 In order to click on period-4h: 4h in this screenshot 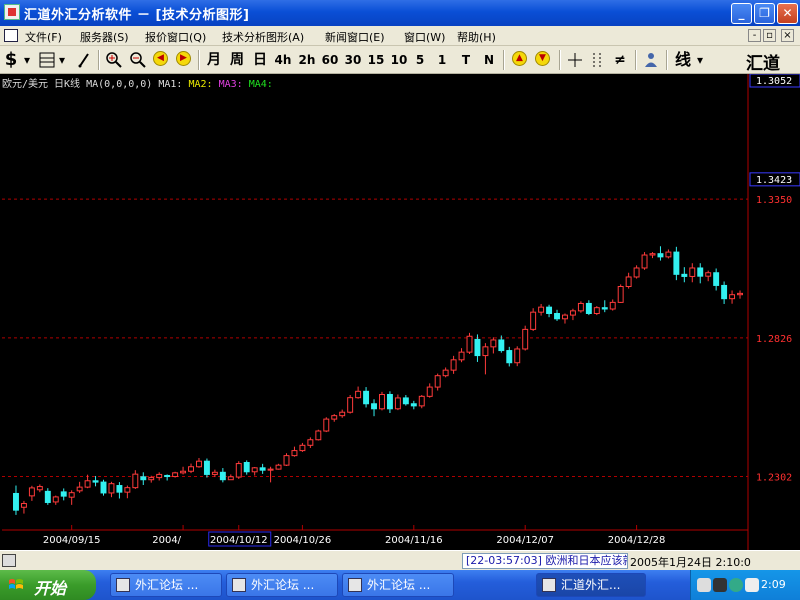, I will do `click(283, 60)`.